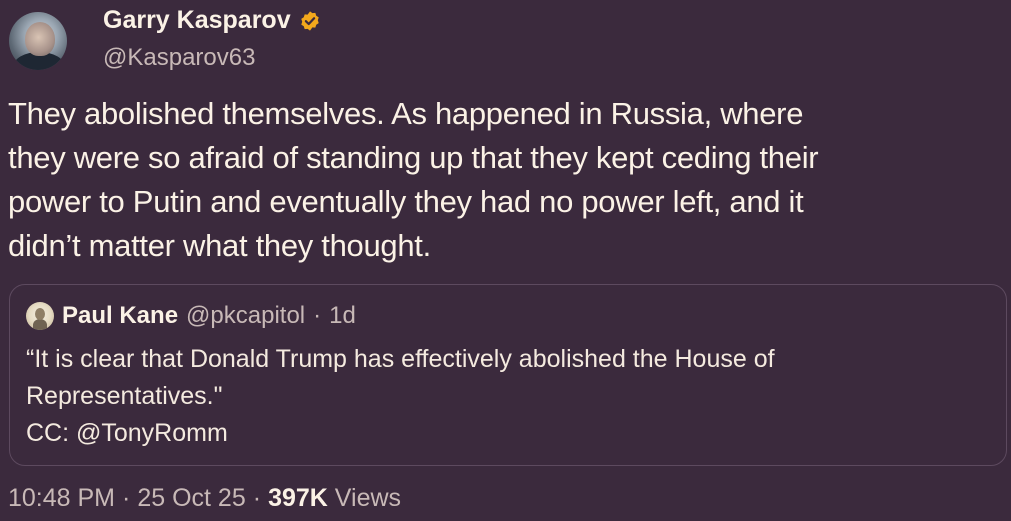 The height and width of the screenshot is (521, 1011). Describe the element at coordinates (310, 21) in the screenshot. I see `verified-badge-icon` at that location.